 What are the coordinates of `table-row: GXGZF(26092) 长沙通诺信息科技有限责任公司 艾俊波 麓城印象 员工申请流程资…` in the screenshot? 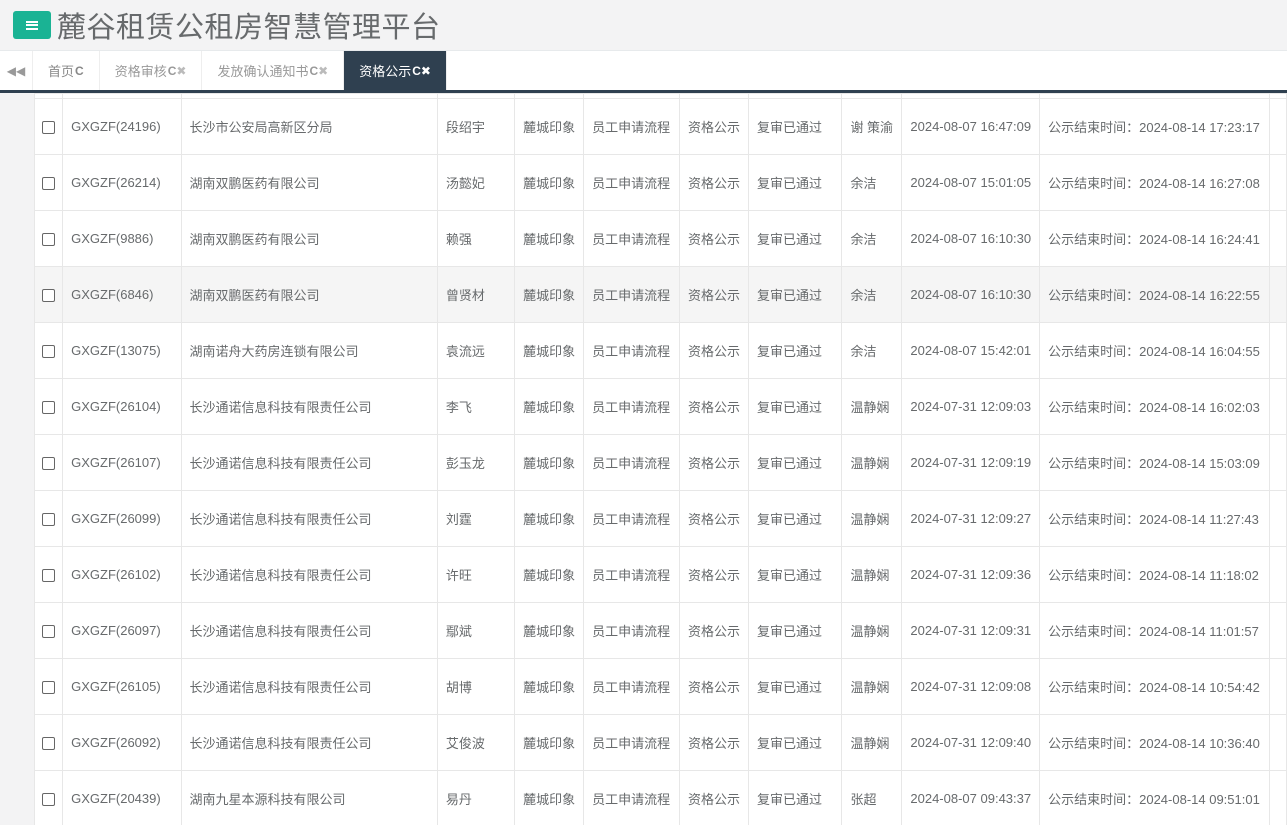 It's located at (660, 742).